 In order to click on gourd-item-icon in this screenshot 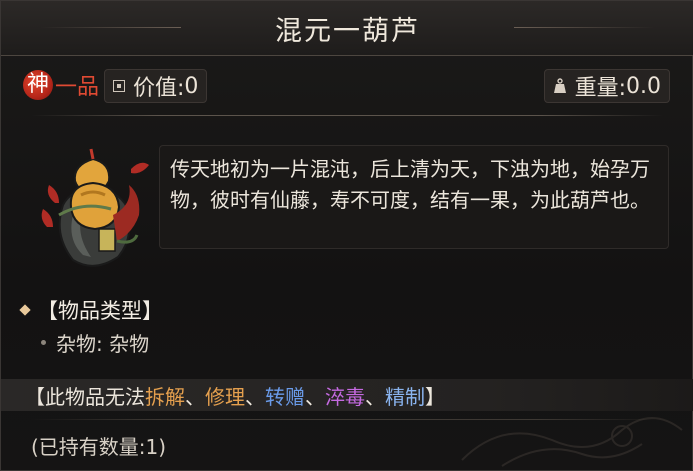, I will do `click(95, 207)`.